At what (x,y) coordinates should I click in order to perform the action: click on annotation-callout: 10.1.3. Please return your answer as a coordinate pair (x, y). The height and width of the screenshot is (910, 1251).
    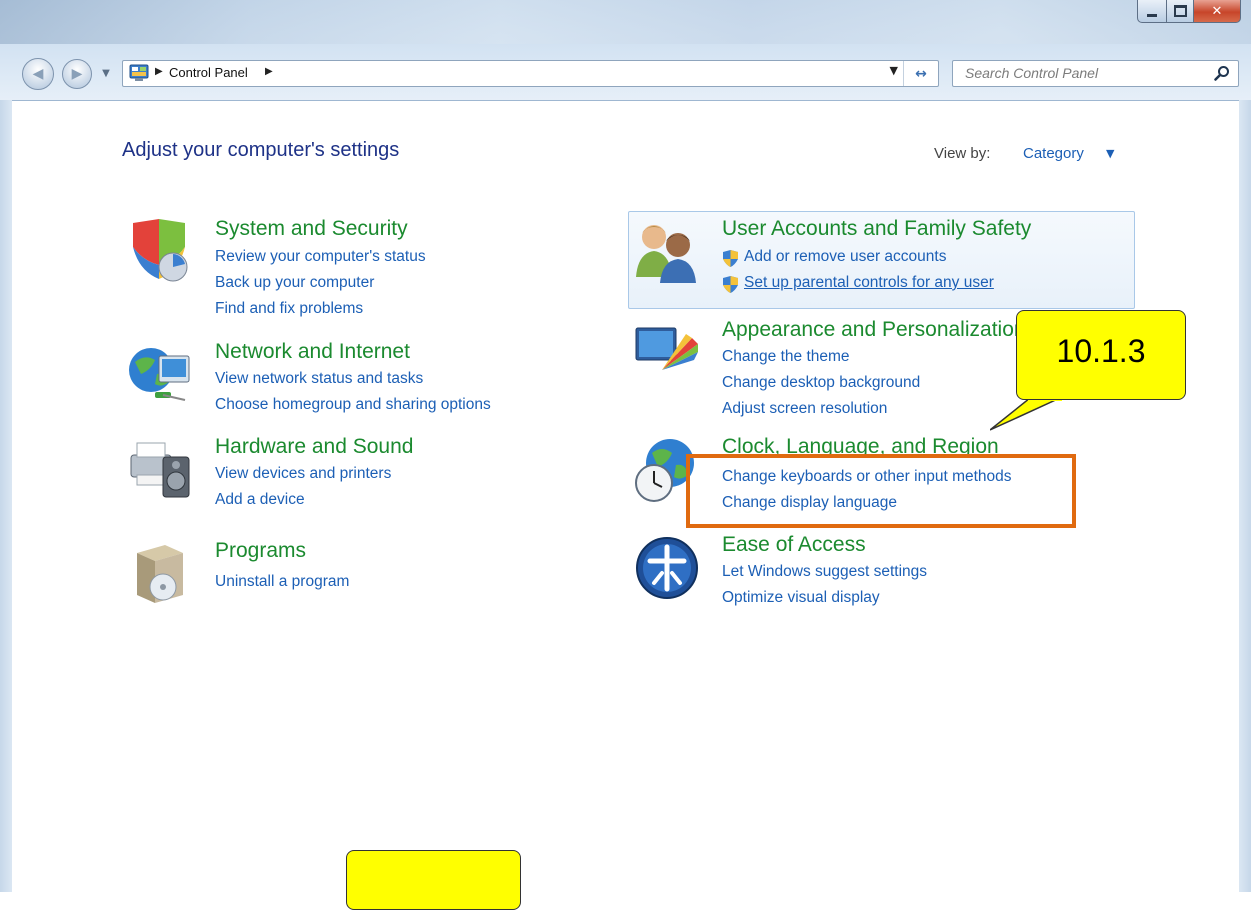
    Looking at the image, I should click on (1101, 355).